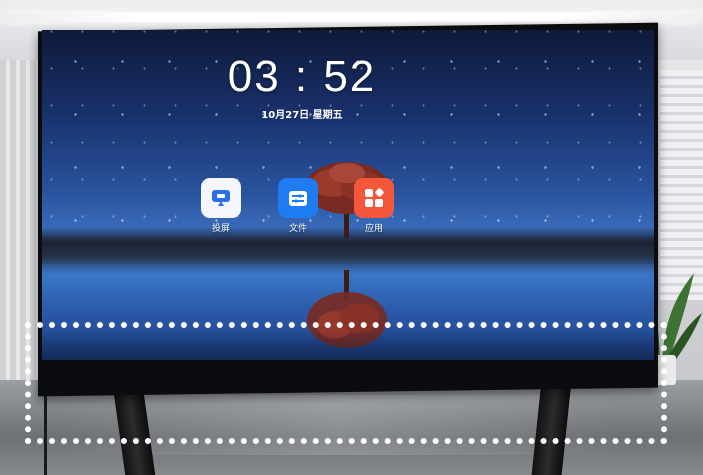 The image size is (703, 475). I want to click on app-files: 文件, so click(298, 206).